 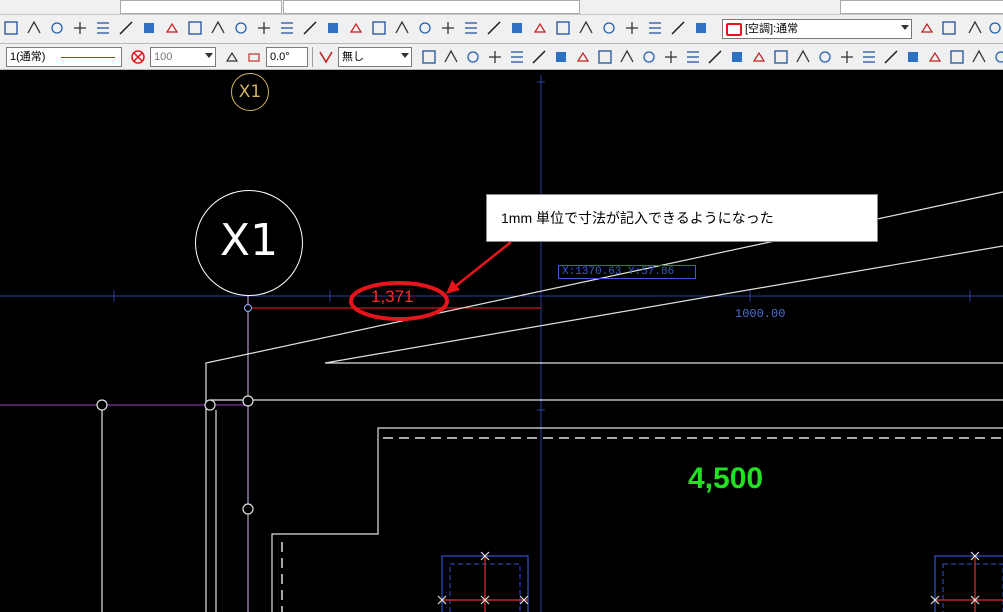 I want to click on coordinate-readout: X:1370.63 Y:57.86, so click(x=627, y=272).